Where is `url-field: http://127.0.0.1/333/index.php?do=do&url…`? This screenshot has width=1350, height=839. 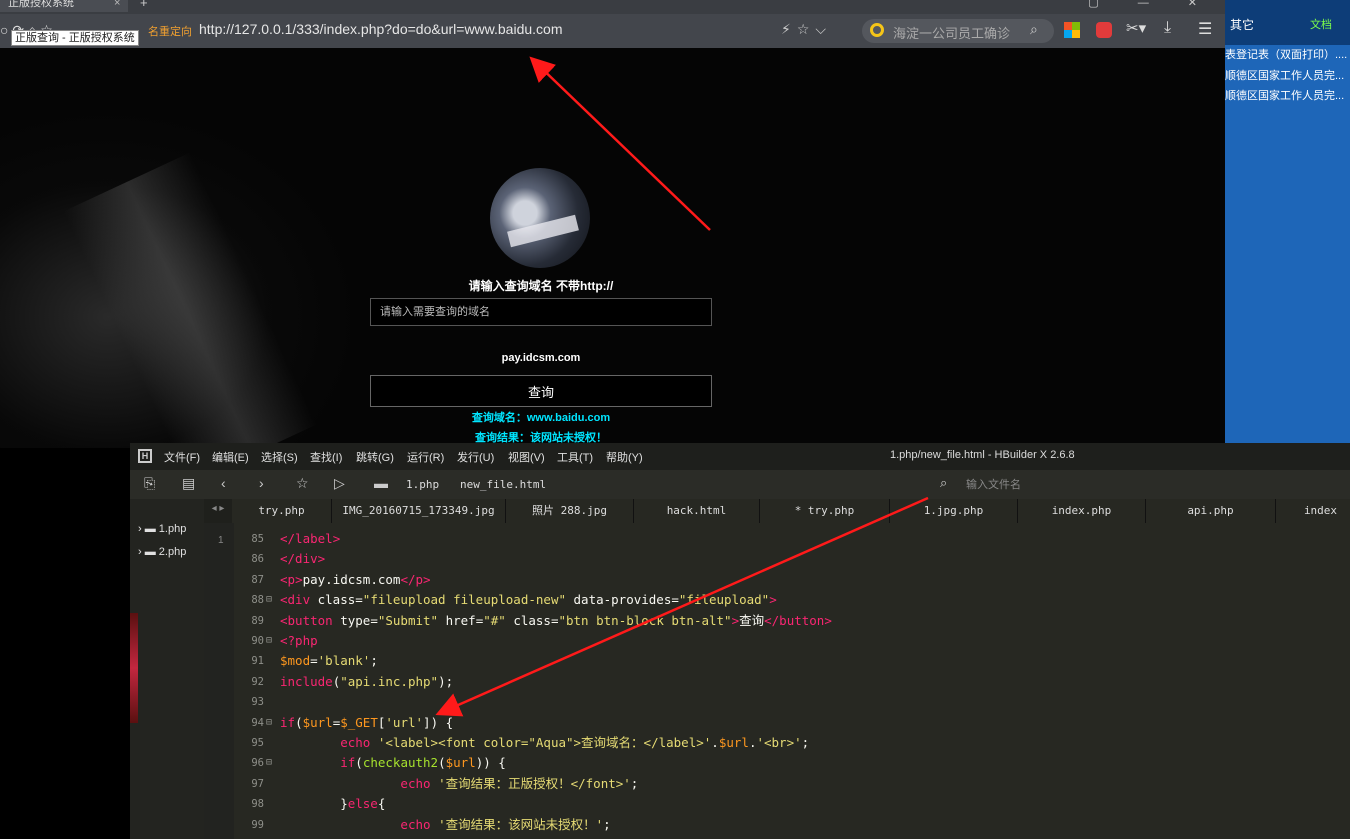 url-field: http://127.0.0.1/333/index.php?do=do&url… is located at coordinates (380, 29).